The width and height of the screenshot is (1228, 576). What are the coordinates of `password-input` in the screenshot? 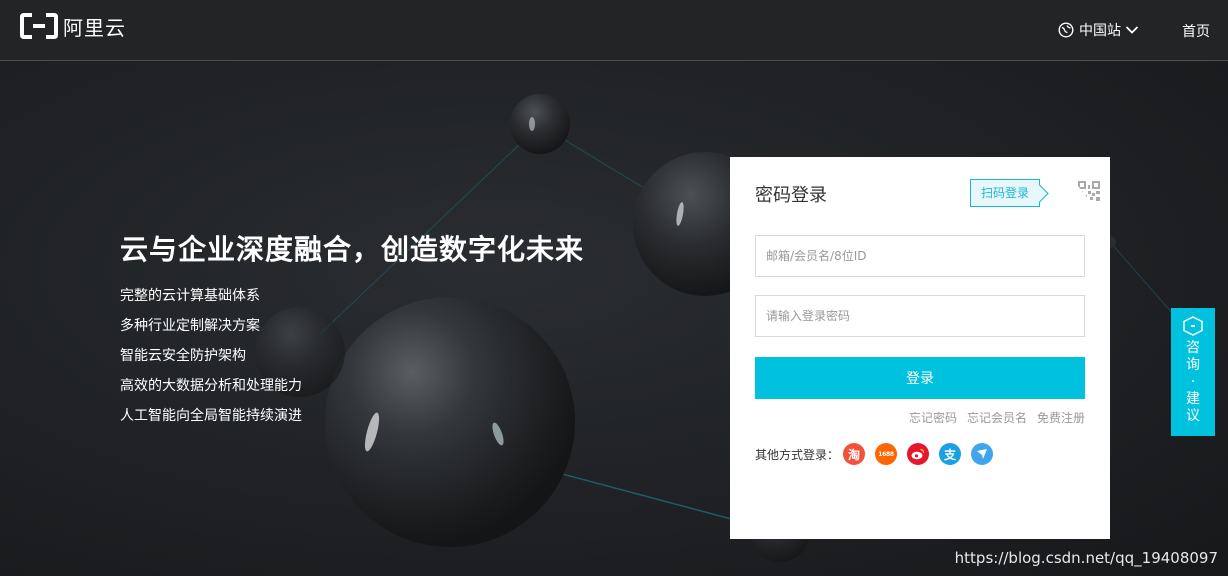 It's located at (920, 316).